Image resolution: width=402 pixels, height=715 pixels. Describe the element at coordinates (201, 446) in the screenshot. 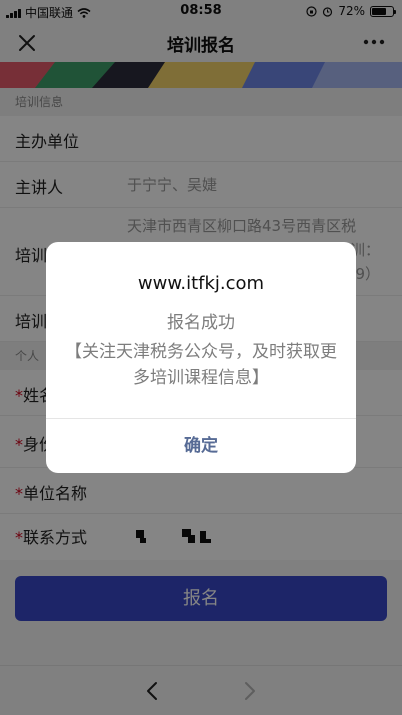

I see `confirm-button: 确定` at that location.